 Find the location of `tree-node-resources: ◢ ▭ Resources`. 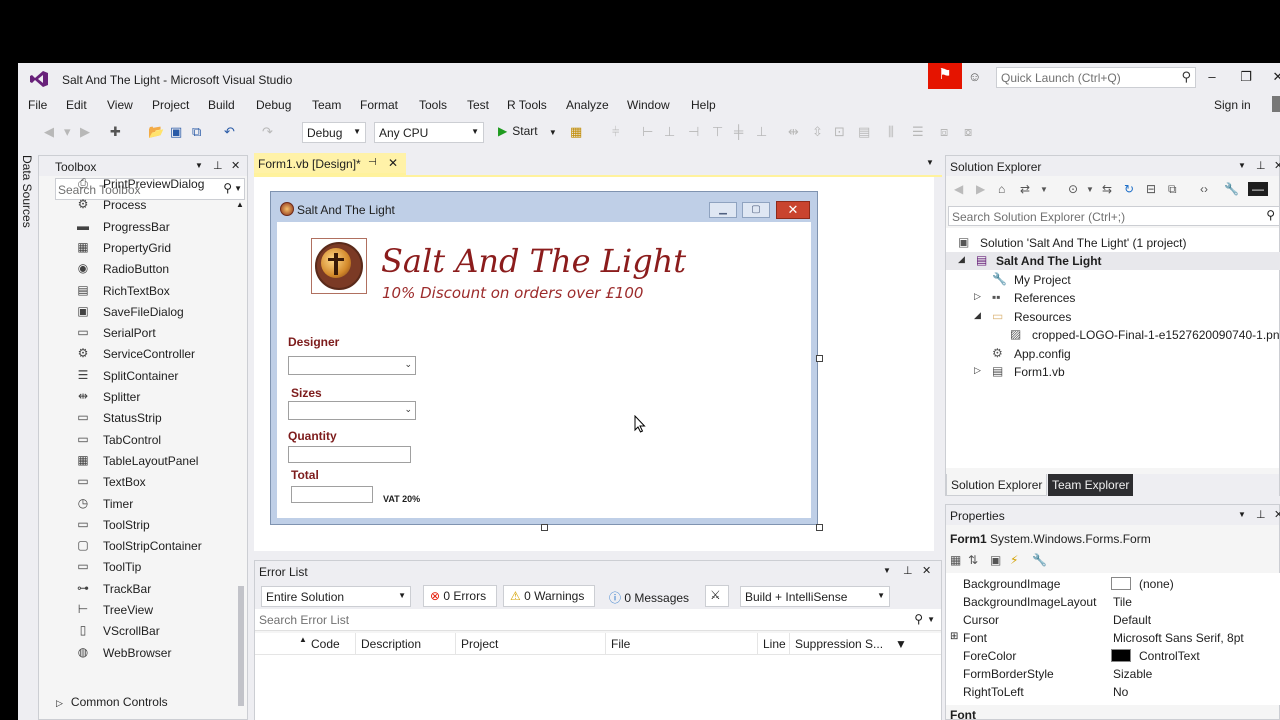

tree-node-resources: ◢ ▭ Resources is located at coordinates (1121, 317).